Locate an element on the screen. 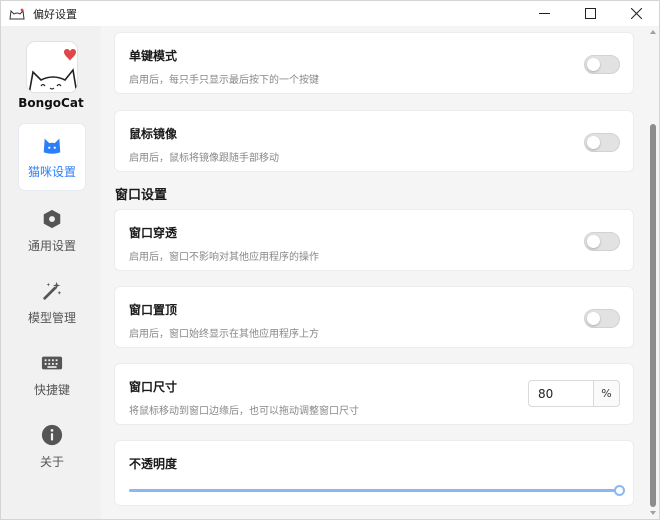 This screenshot has height=520, width=660. maximize-button is located at coordinates (590, 13).